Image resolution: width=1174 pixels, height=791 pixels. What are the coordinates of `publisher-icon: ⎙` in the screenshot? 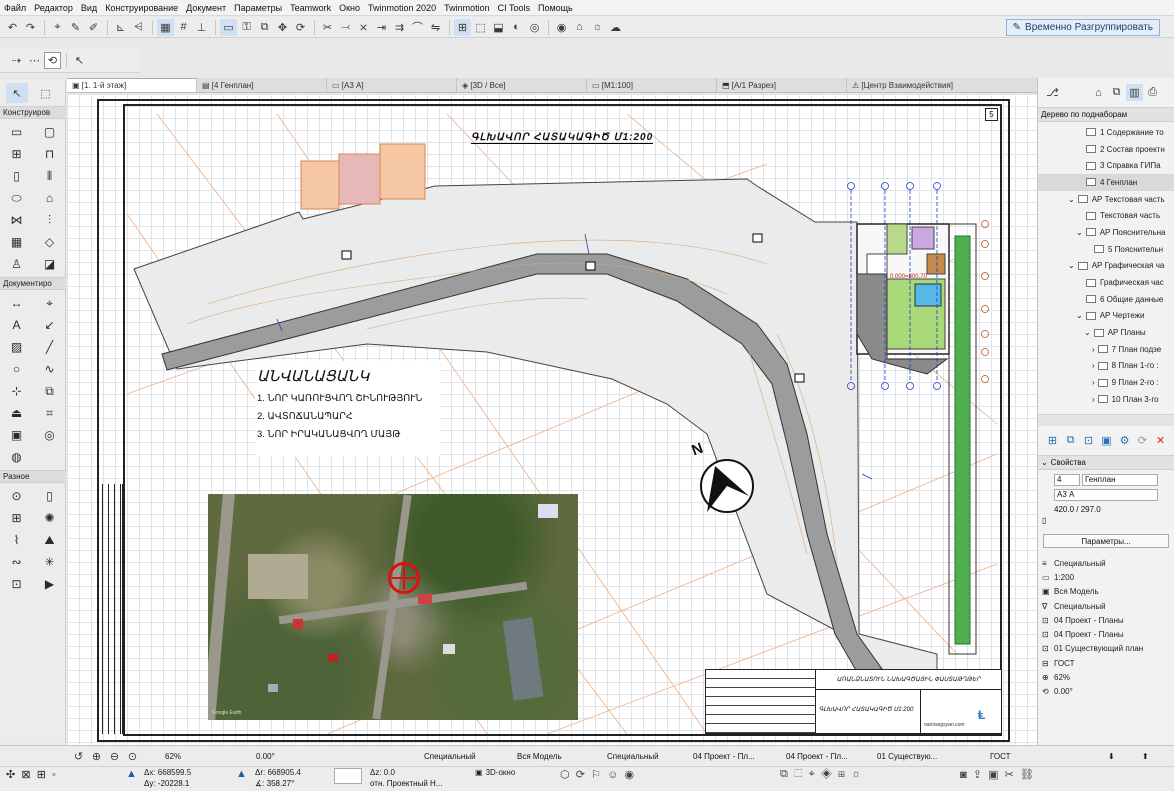 It's located at (1152, 92).